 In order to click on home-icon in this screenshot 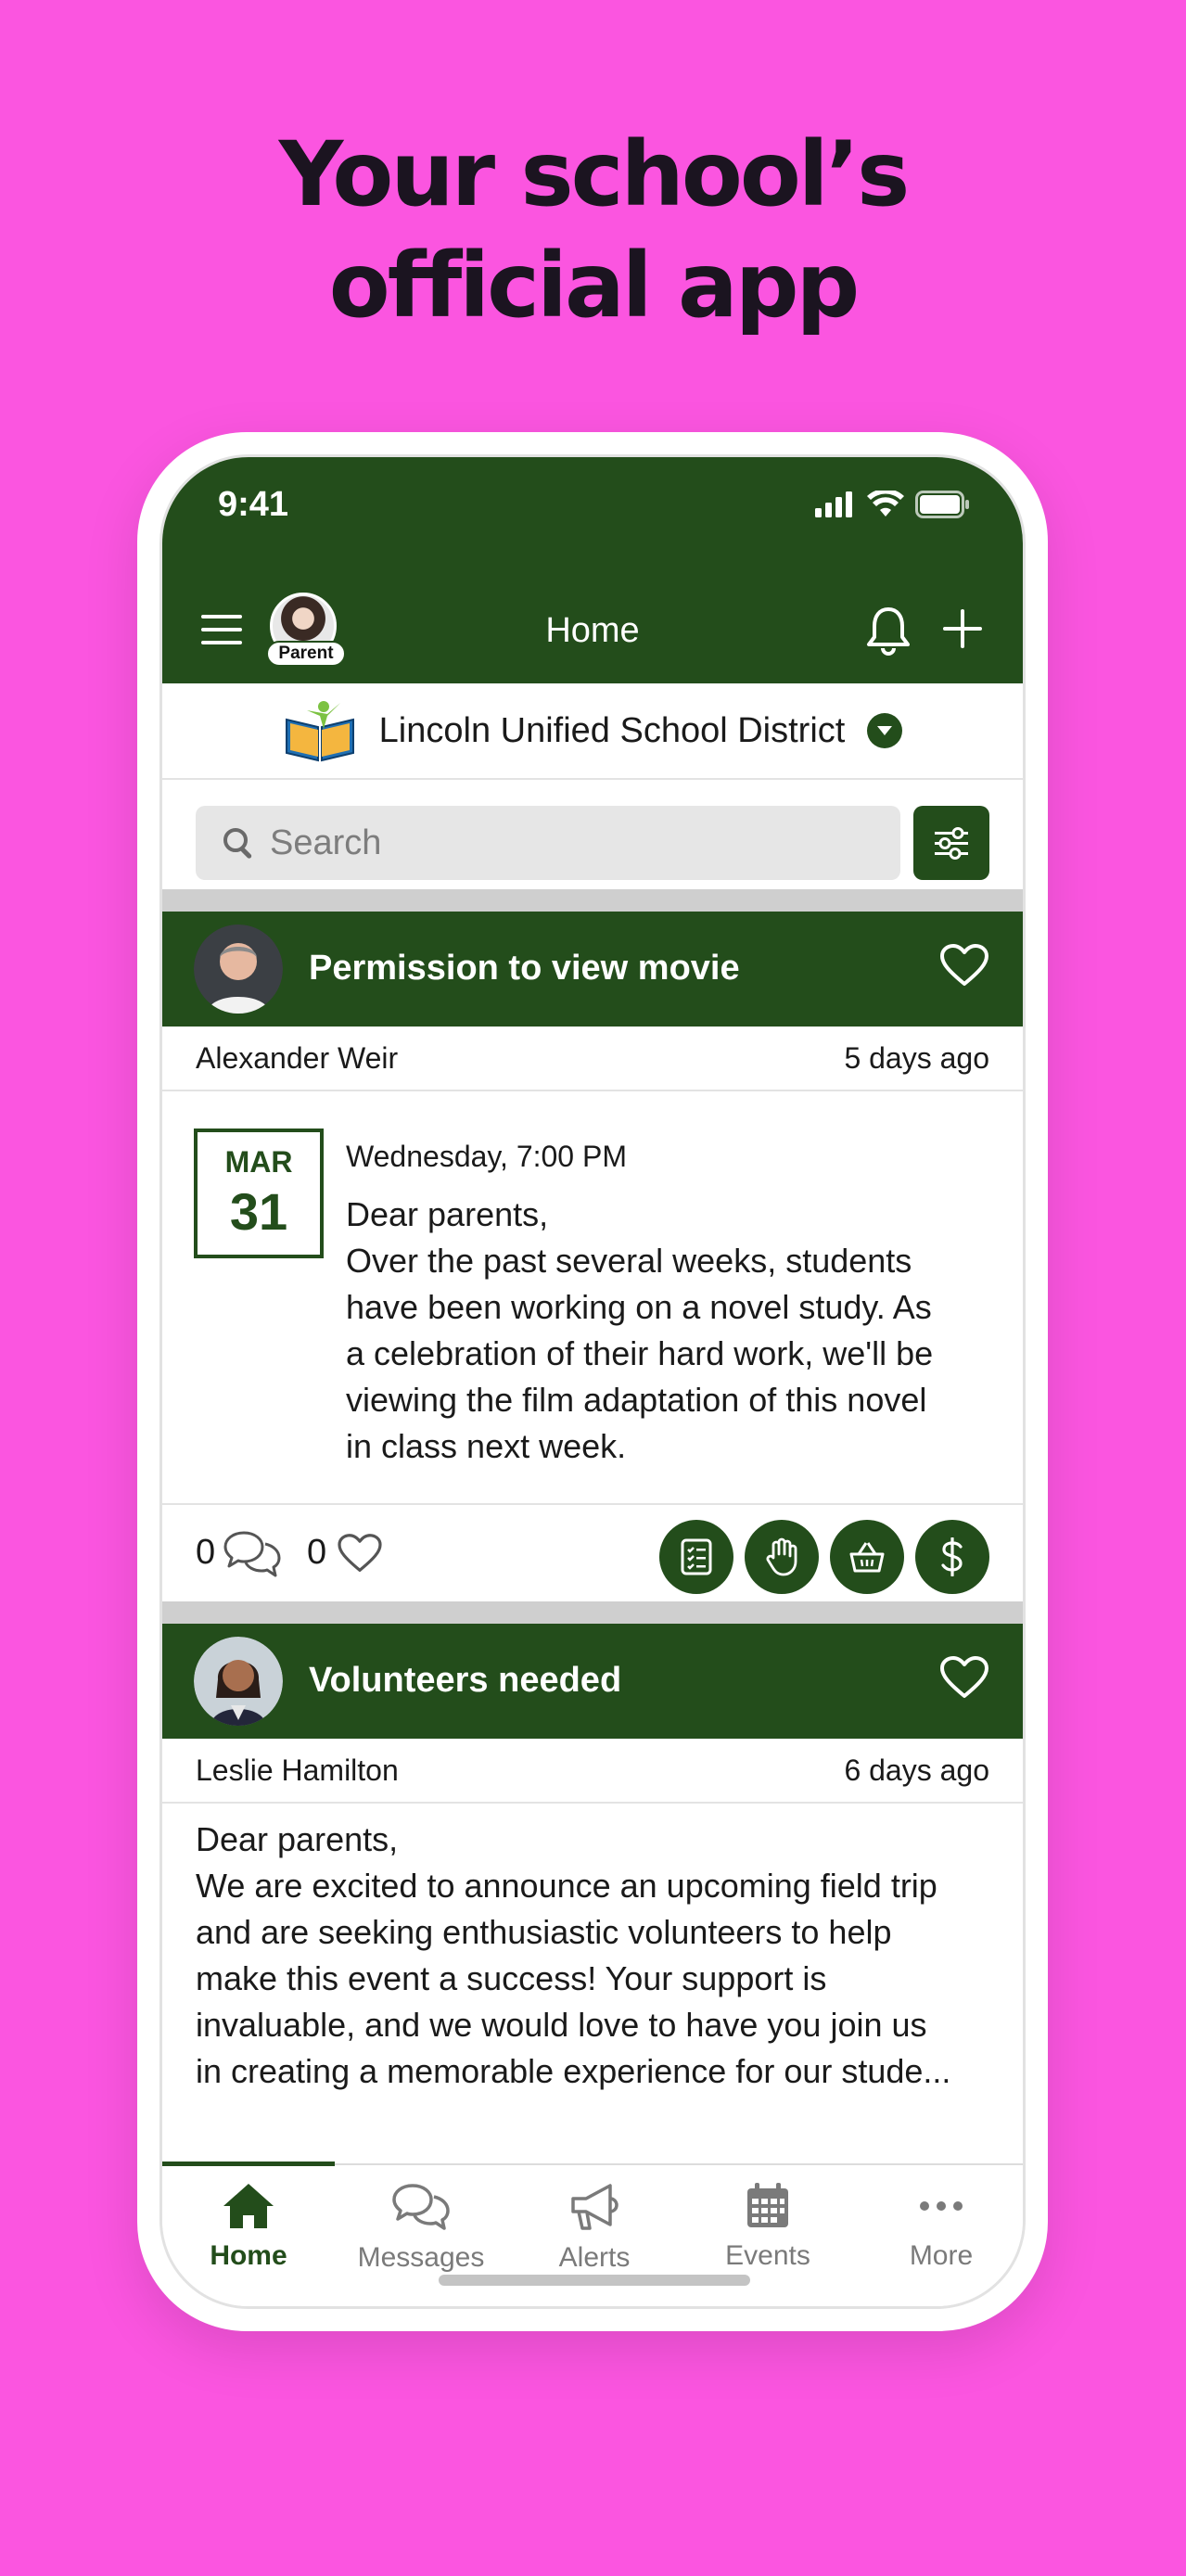, I will do `click(248, 2206)`.